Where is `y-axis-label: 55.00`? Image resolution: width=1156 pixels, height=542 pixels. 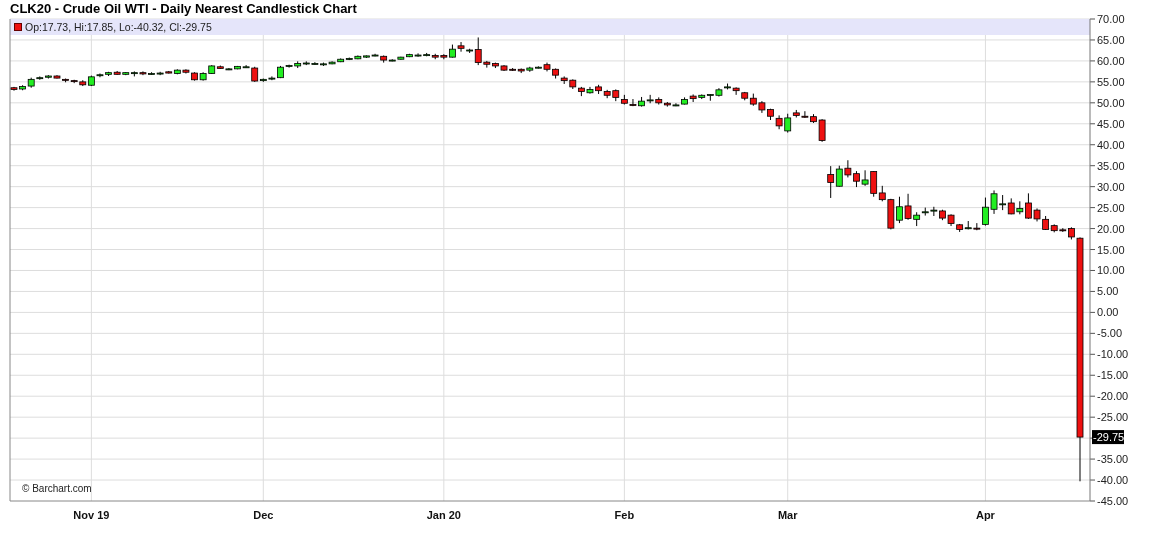 y-axis-label: 55.00 is located at coordinates (1111, 81).